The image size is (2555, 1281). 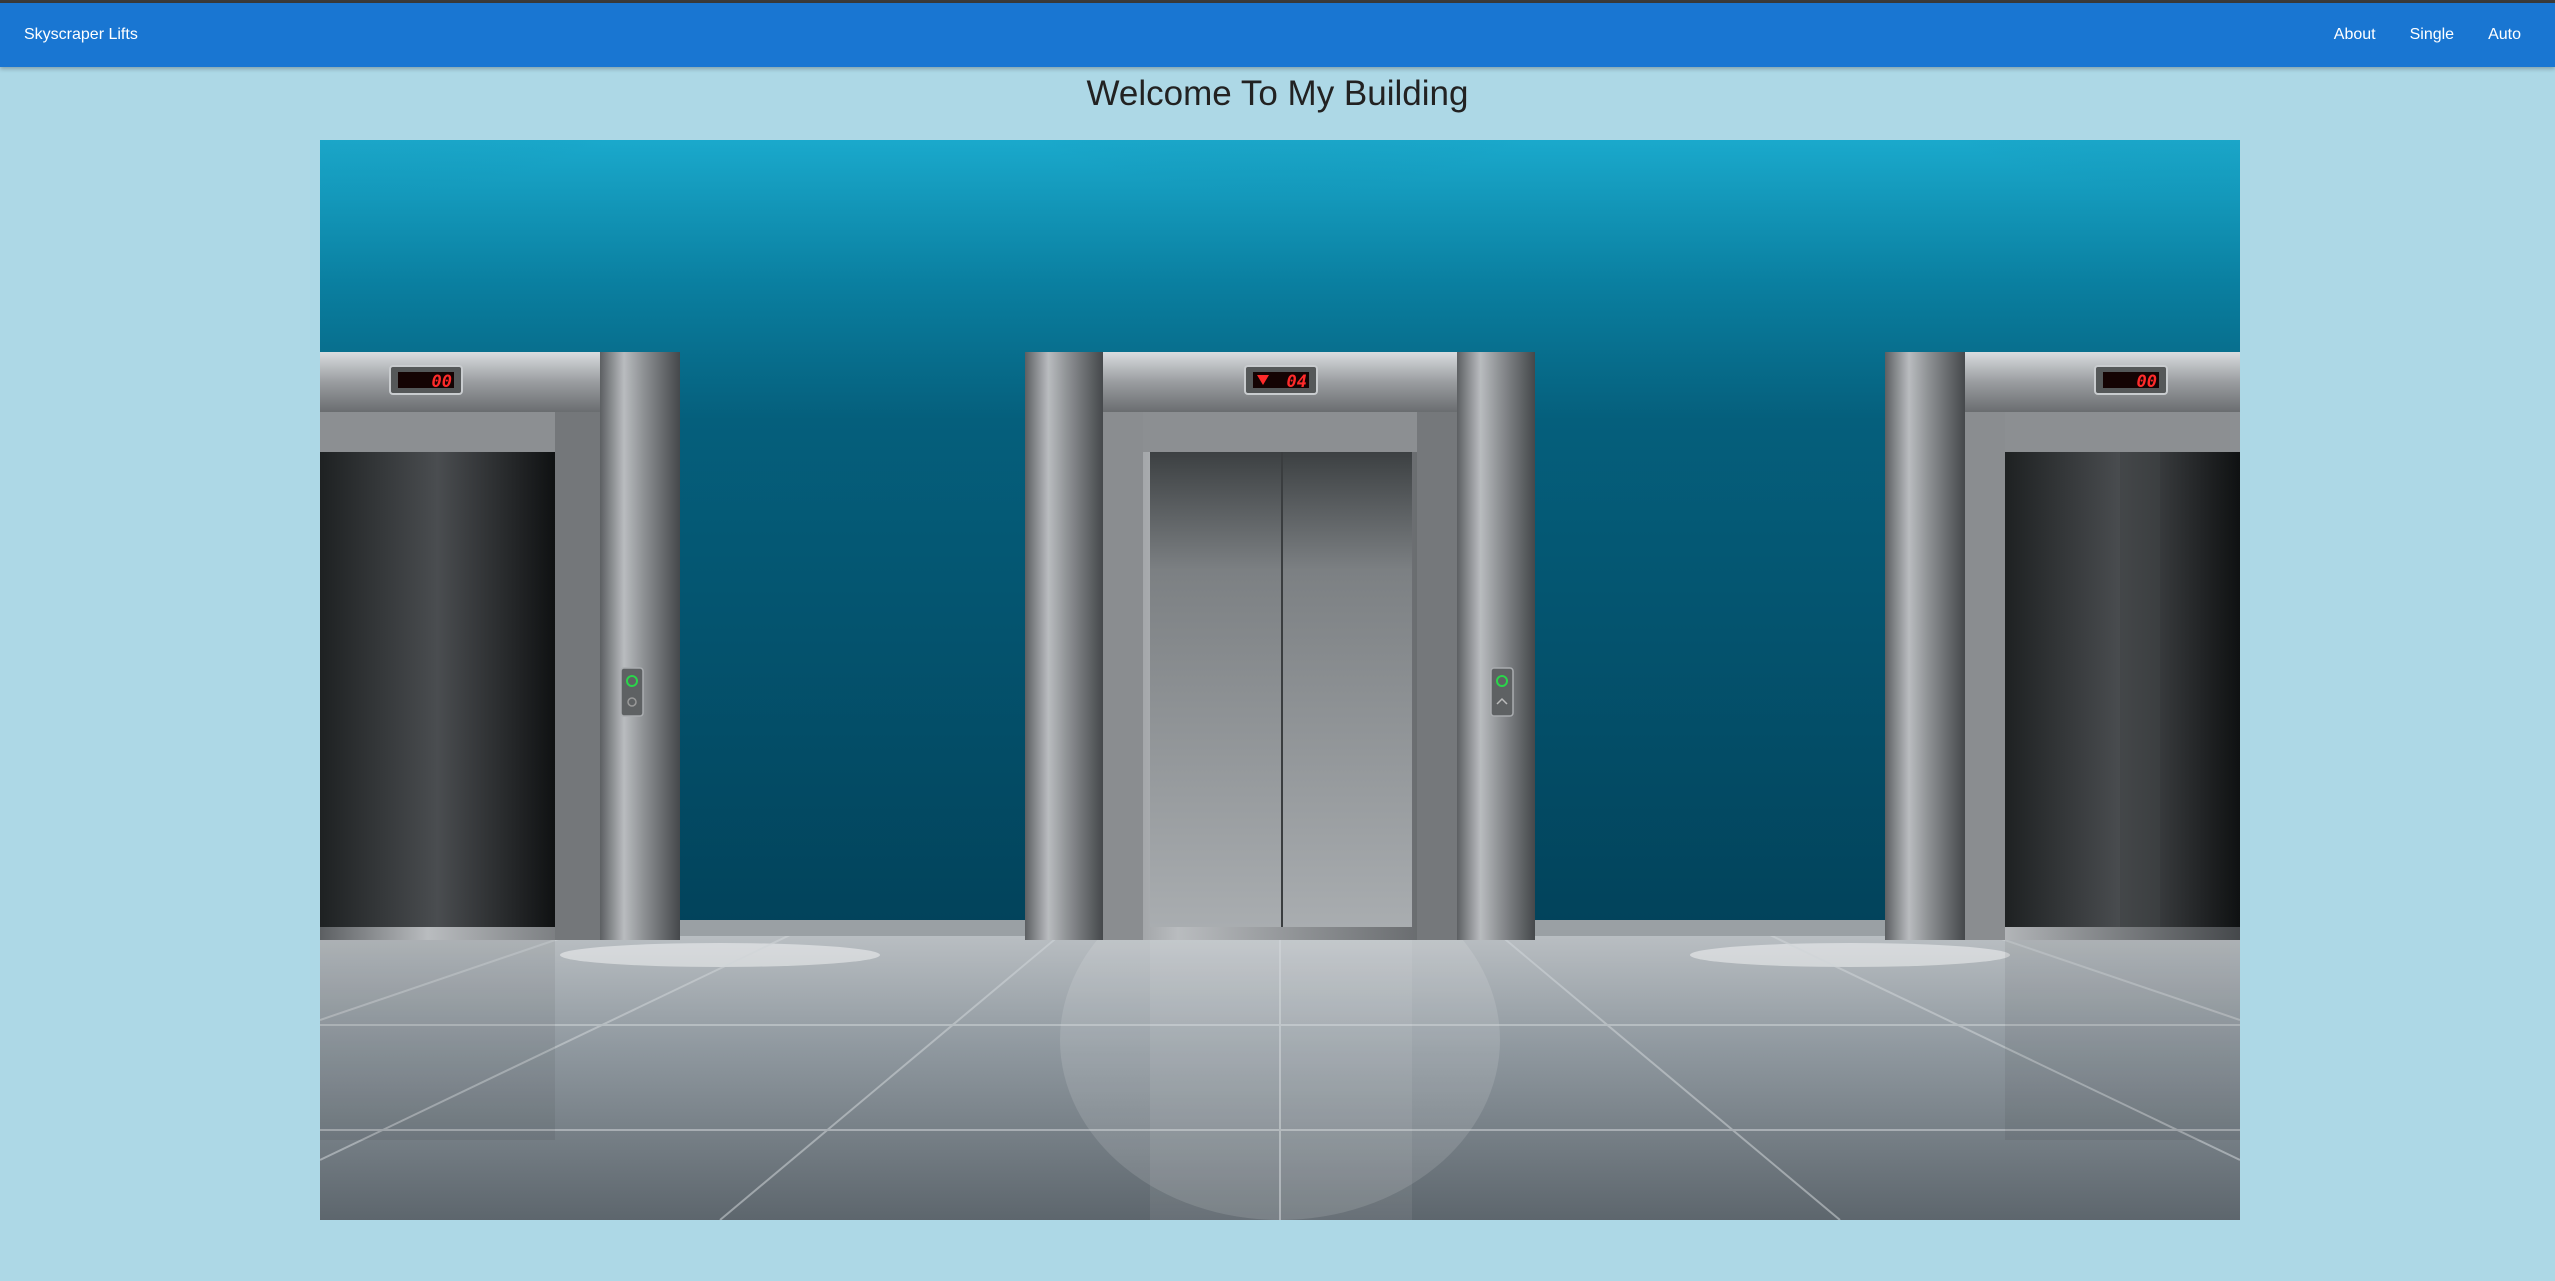 I want to click on elevator-left: 00, so click(x=500, y=646).